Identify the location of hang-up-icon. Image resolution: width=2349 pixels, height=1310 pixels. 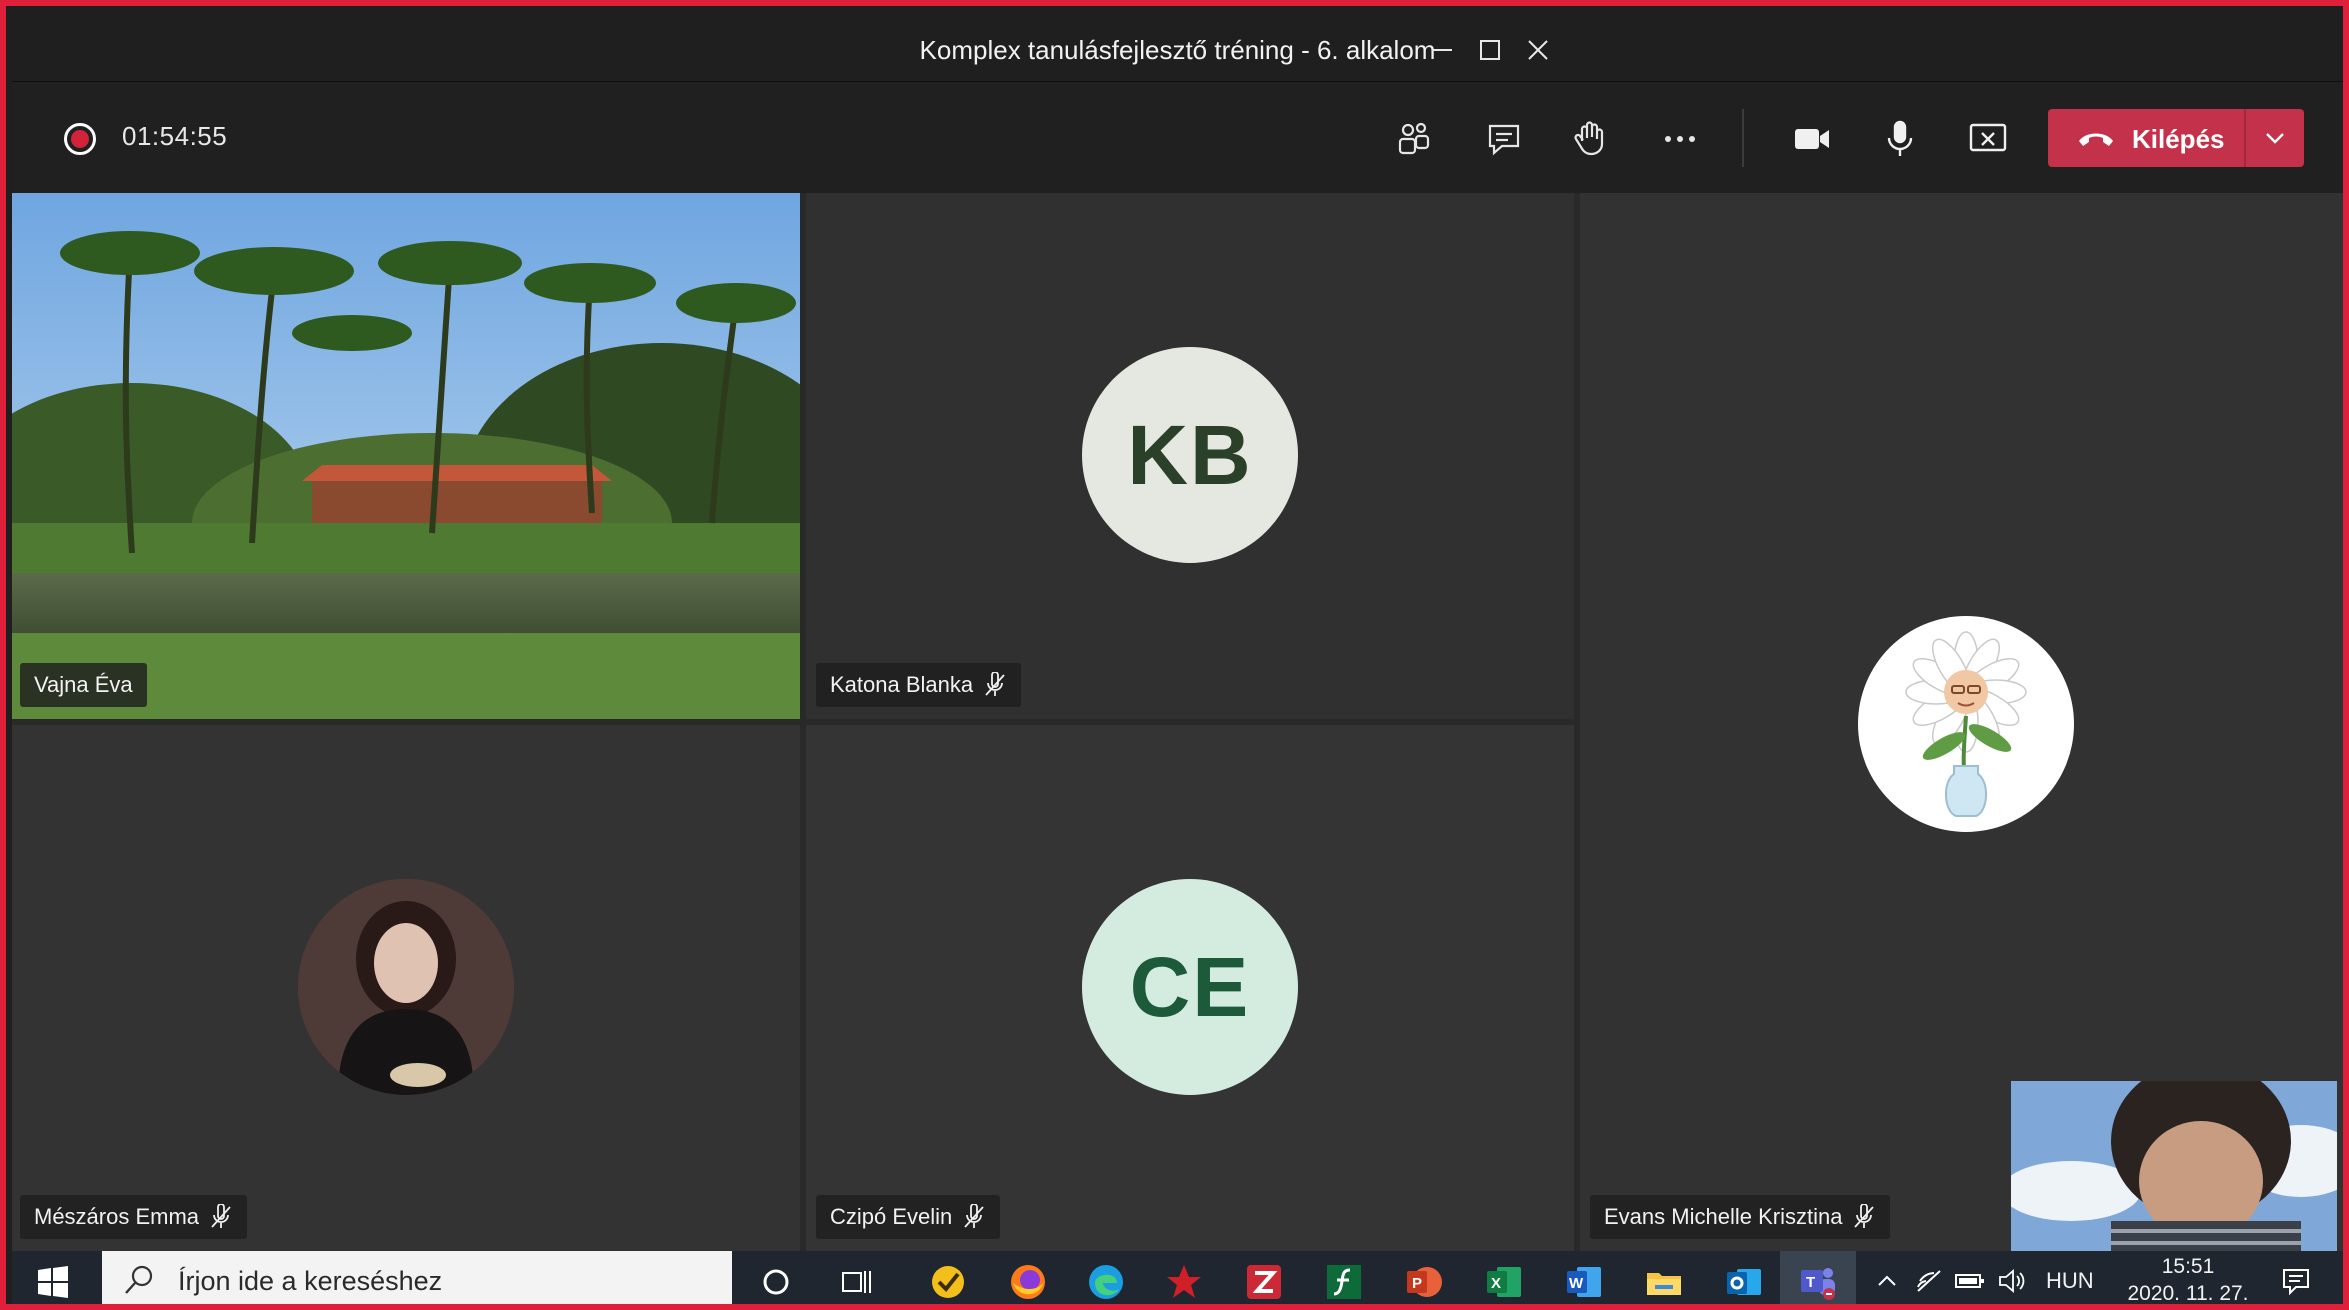
(2096, 139).